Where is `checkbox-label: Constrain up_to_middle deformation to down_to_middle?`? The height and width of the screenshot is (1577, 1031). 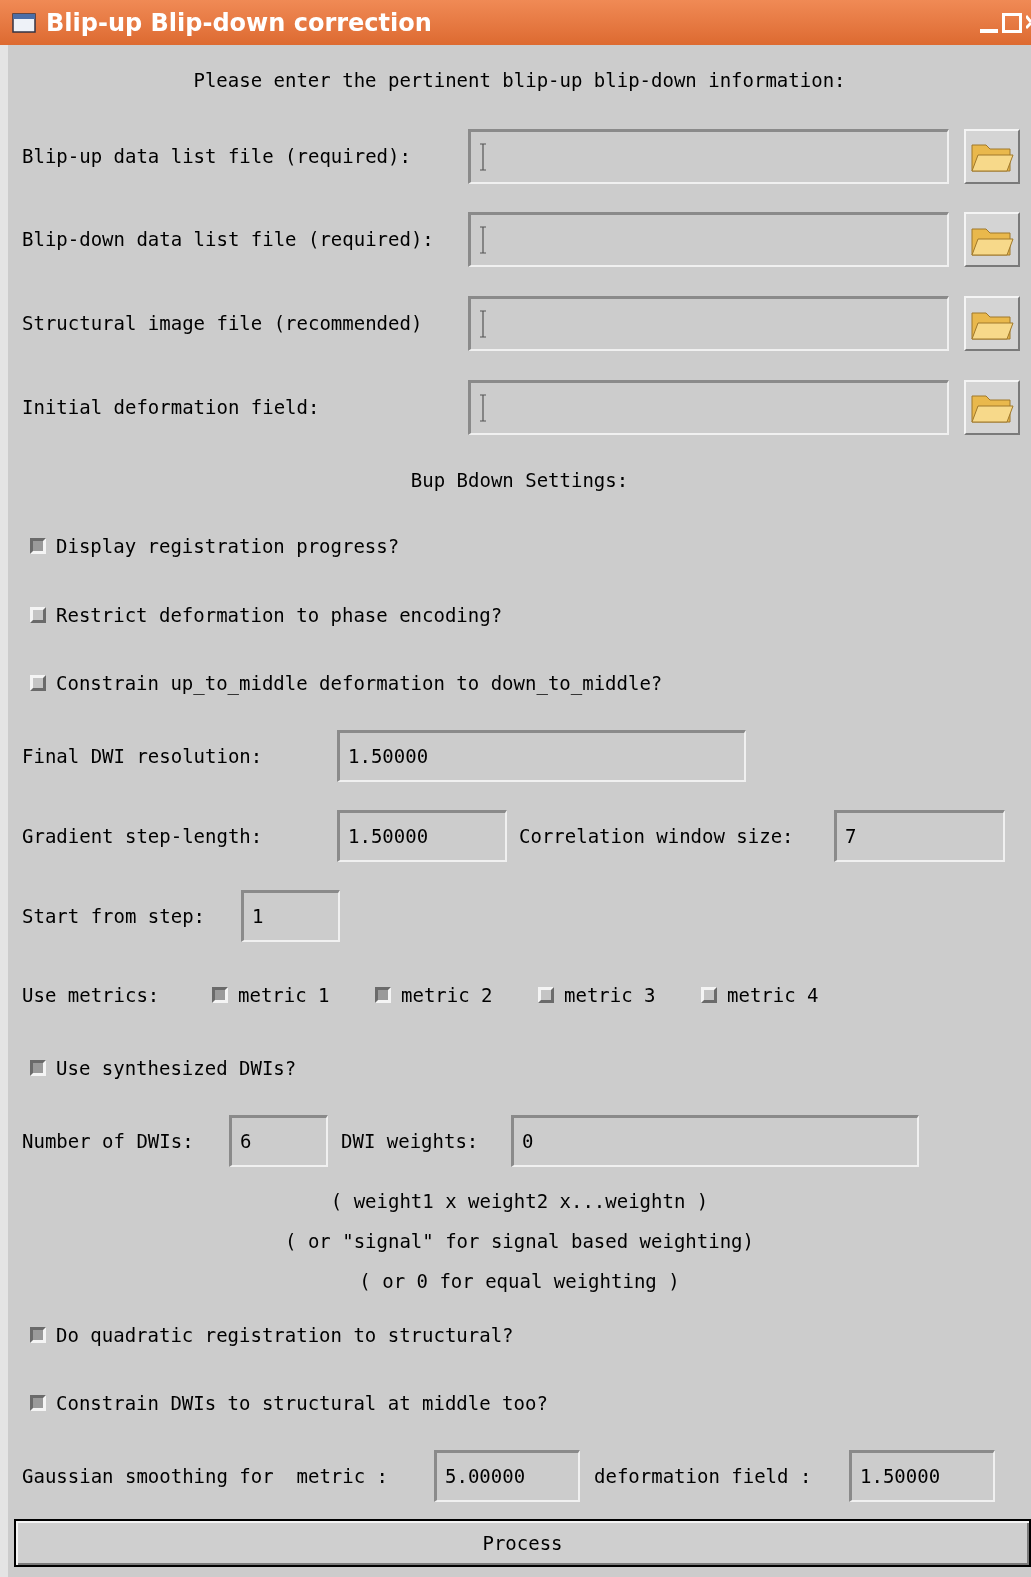
checkbox-label: Constrain up_to_middle deformation to down_to_middle? is located at coordinates (359, 683).